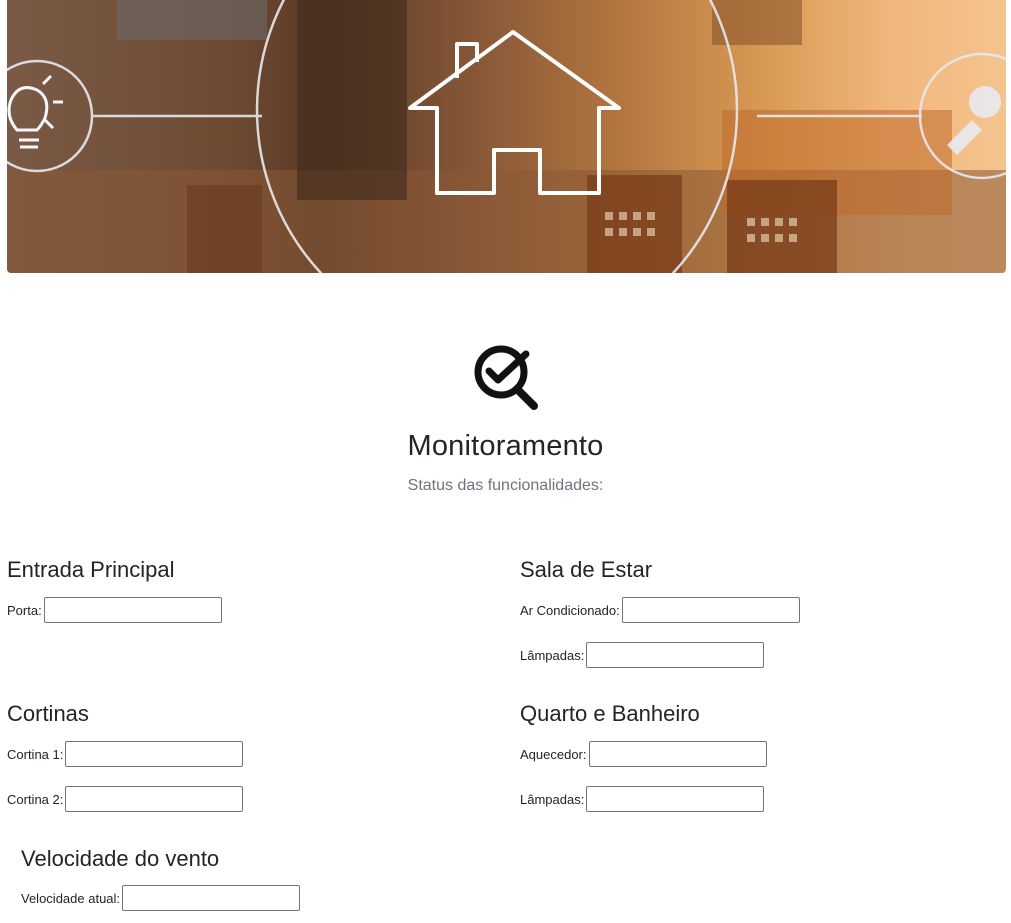 The image size is (1011, 923). Describe the element at coordinates (154, 754) in the screenshot. I see `cortina-1-input` at that location.